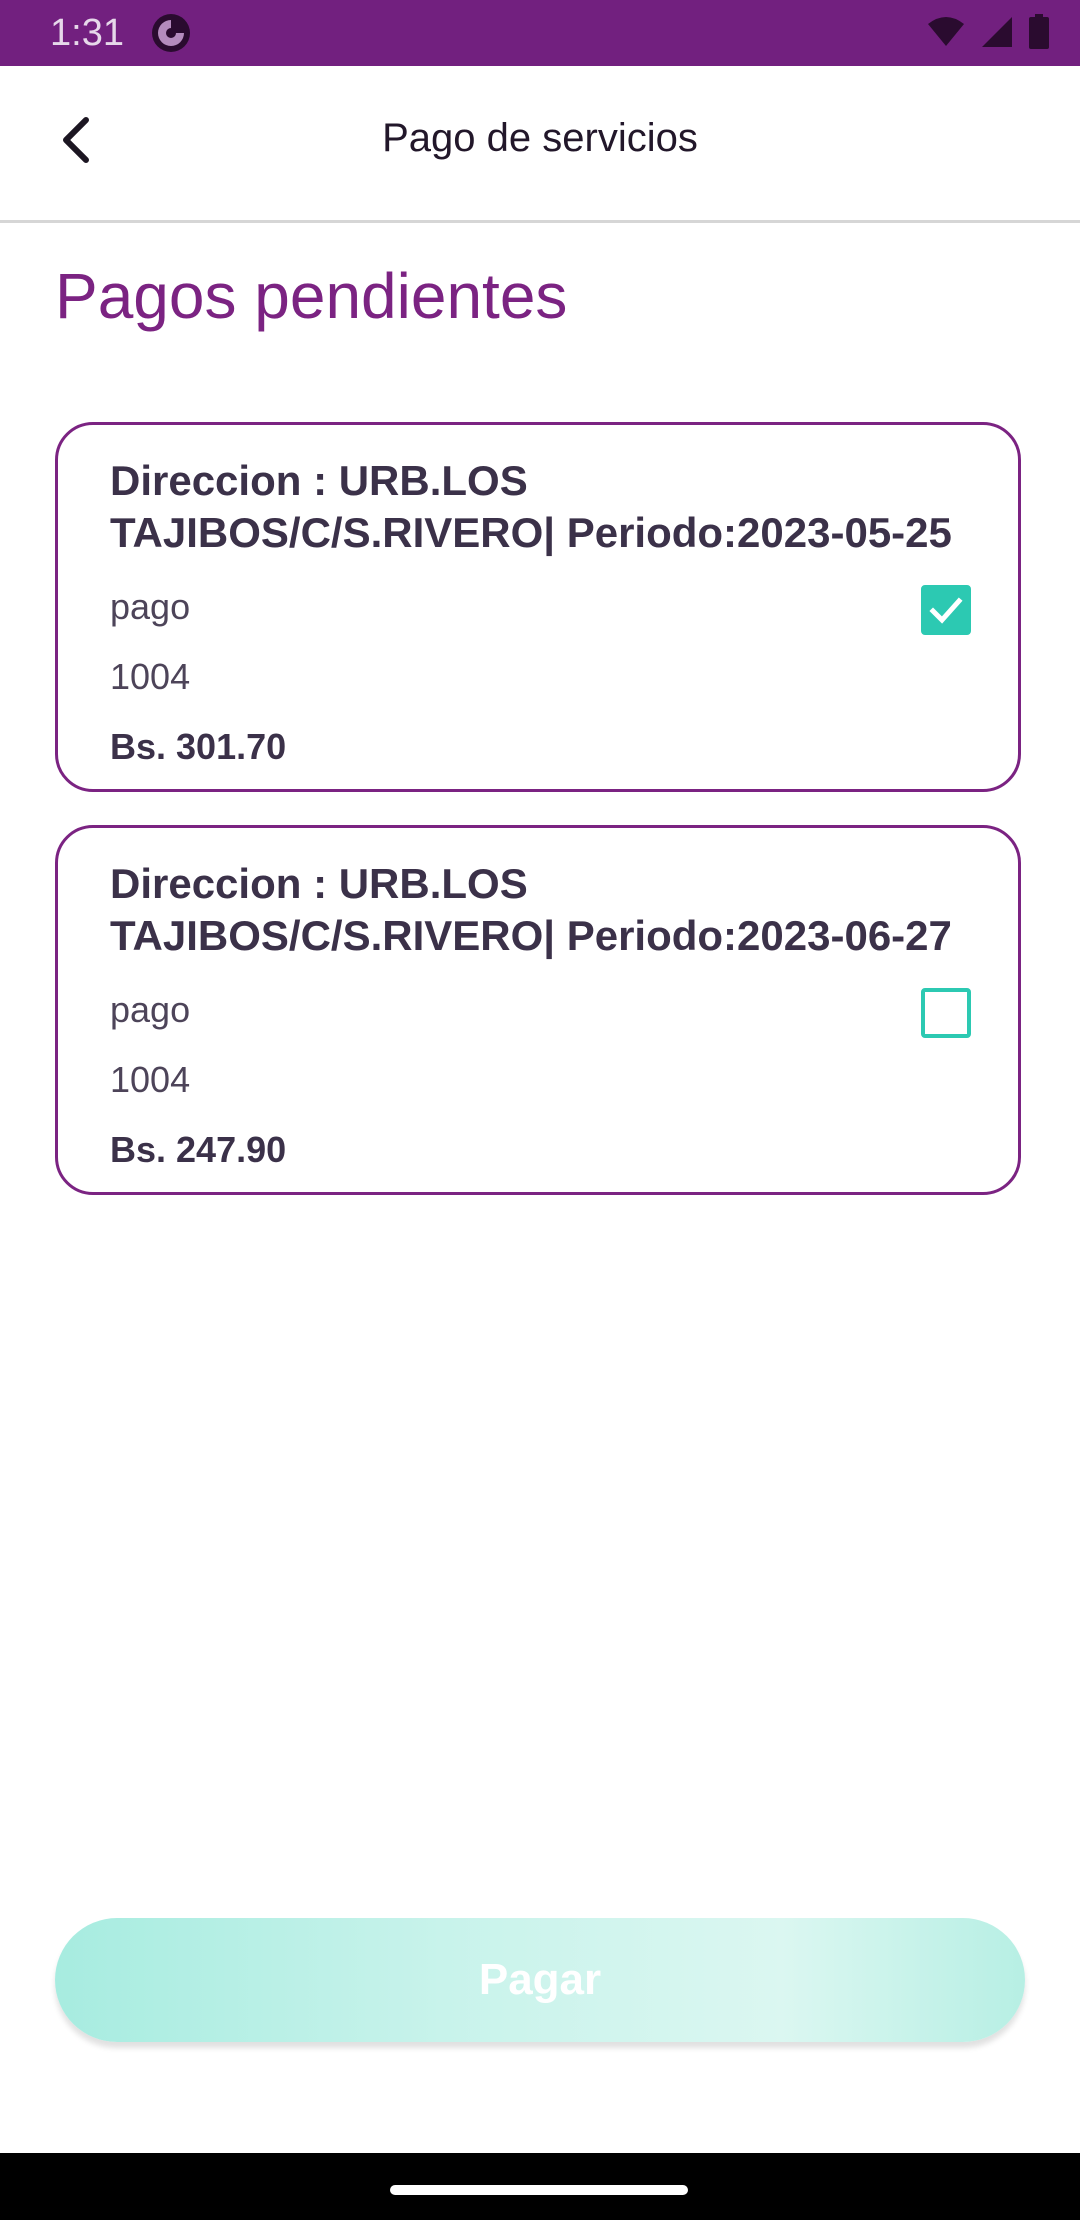 The height and width of the screenshot is (2220, 1080). Describe the element at coordinates (540, 138) in the screenshot. I see `page-title: Pago de servicios` at that location.